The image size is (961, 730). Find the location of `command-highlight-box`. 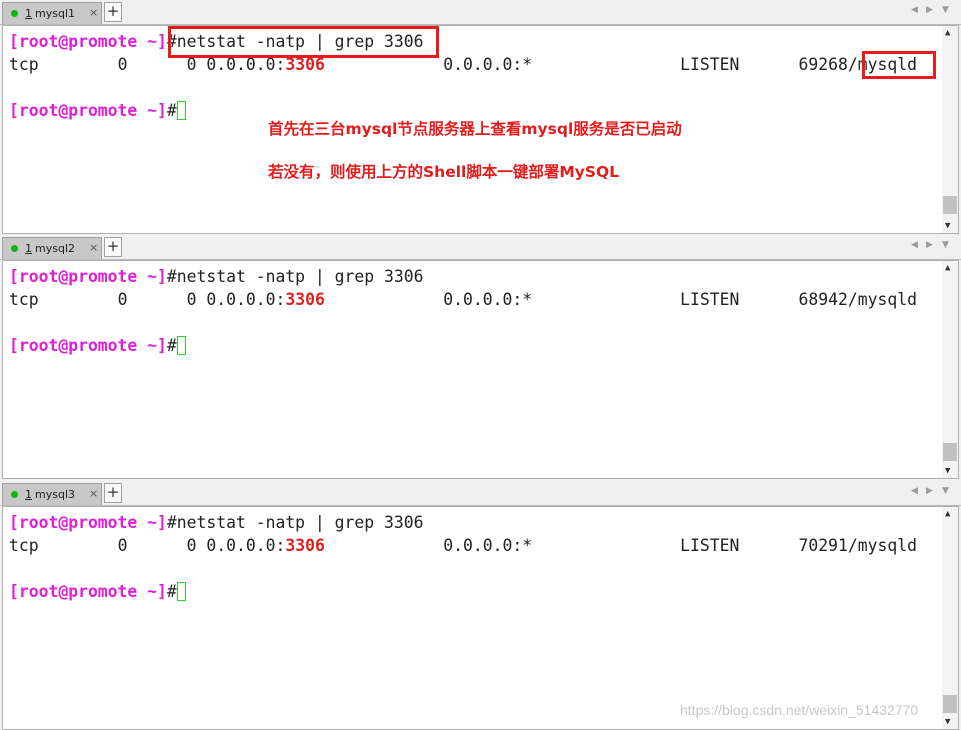

command-highlight-box is located at coordinates (303, 42).